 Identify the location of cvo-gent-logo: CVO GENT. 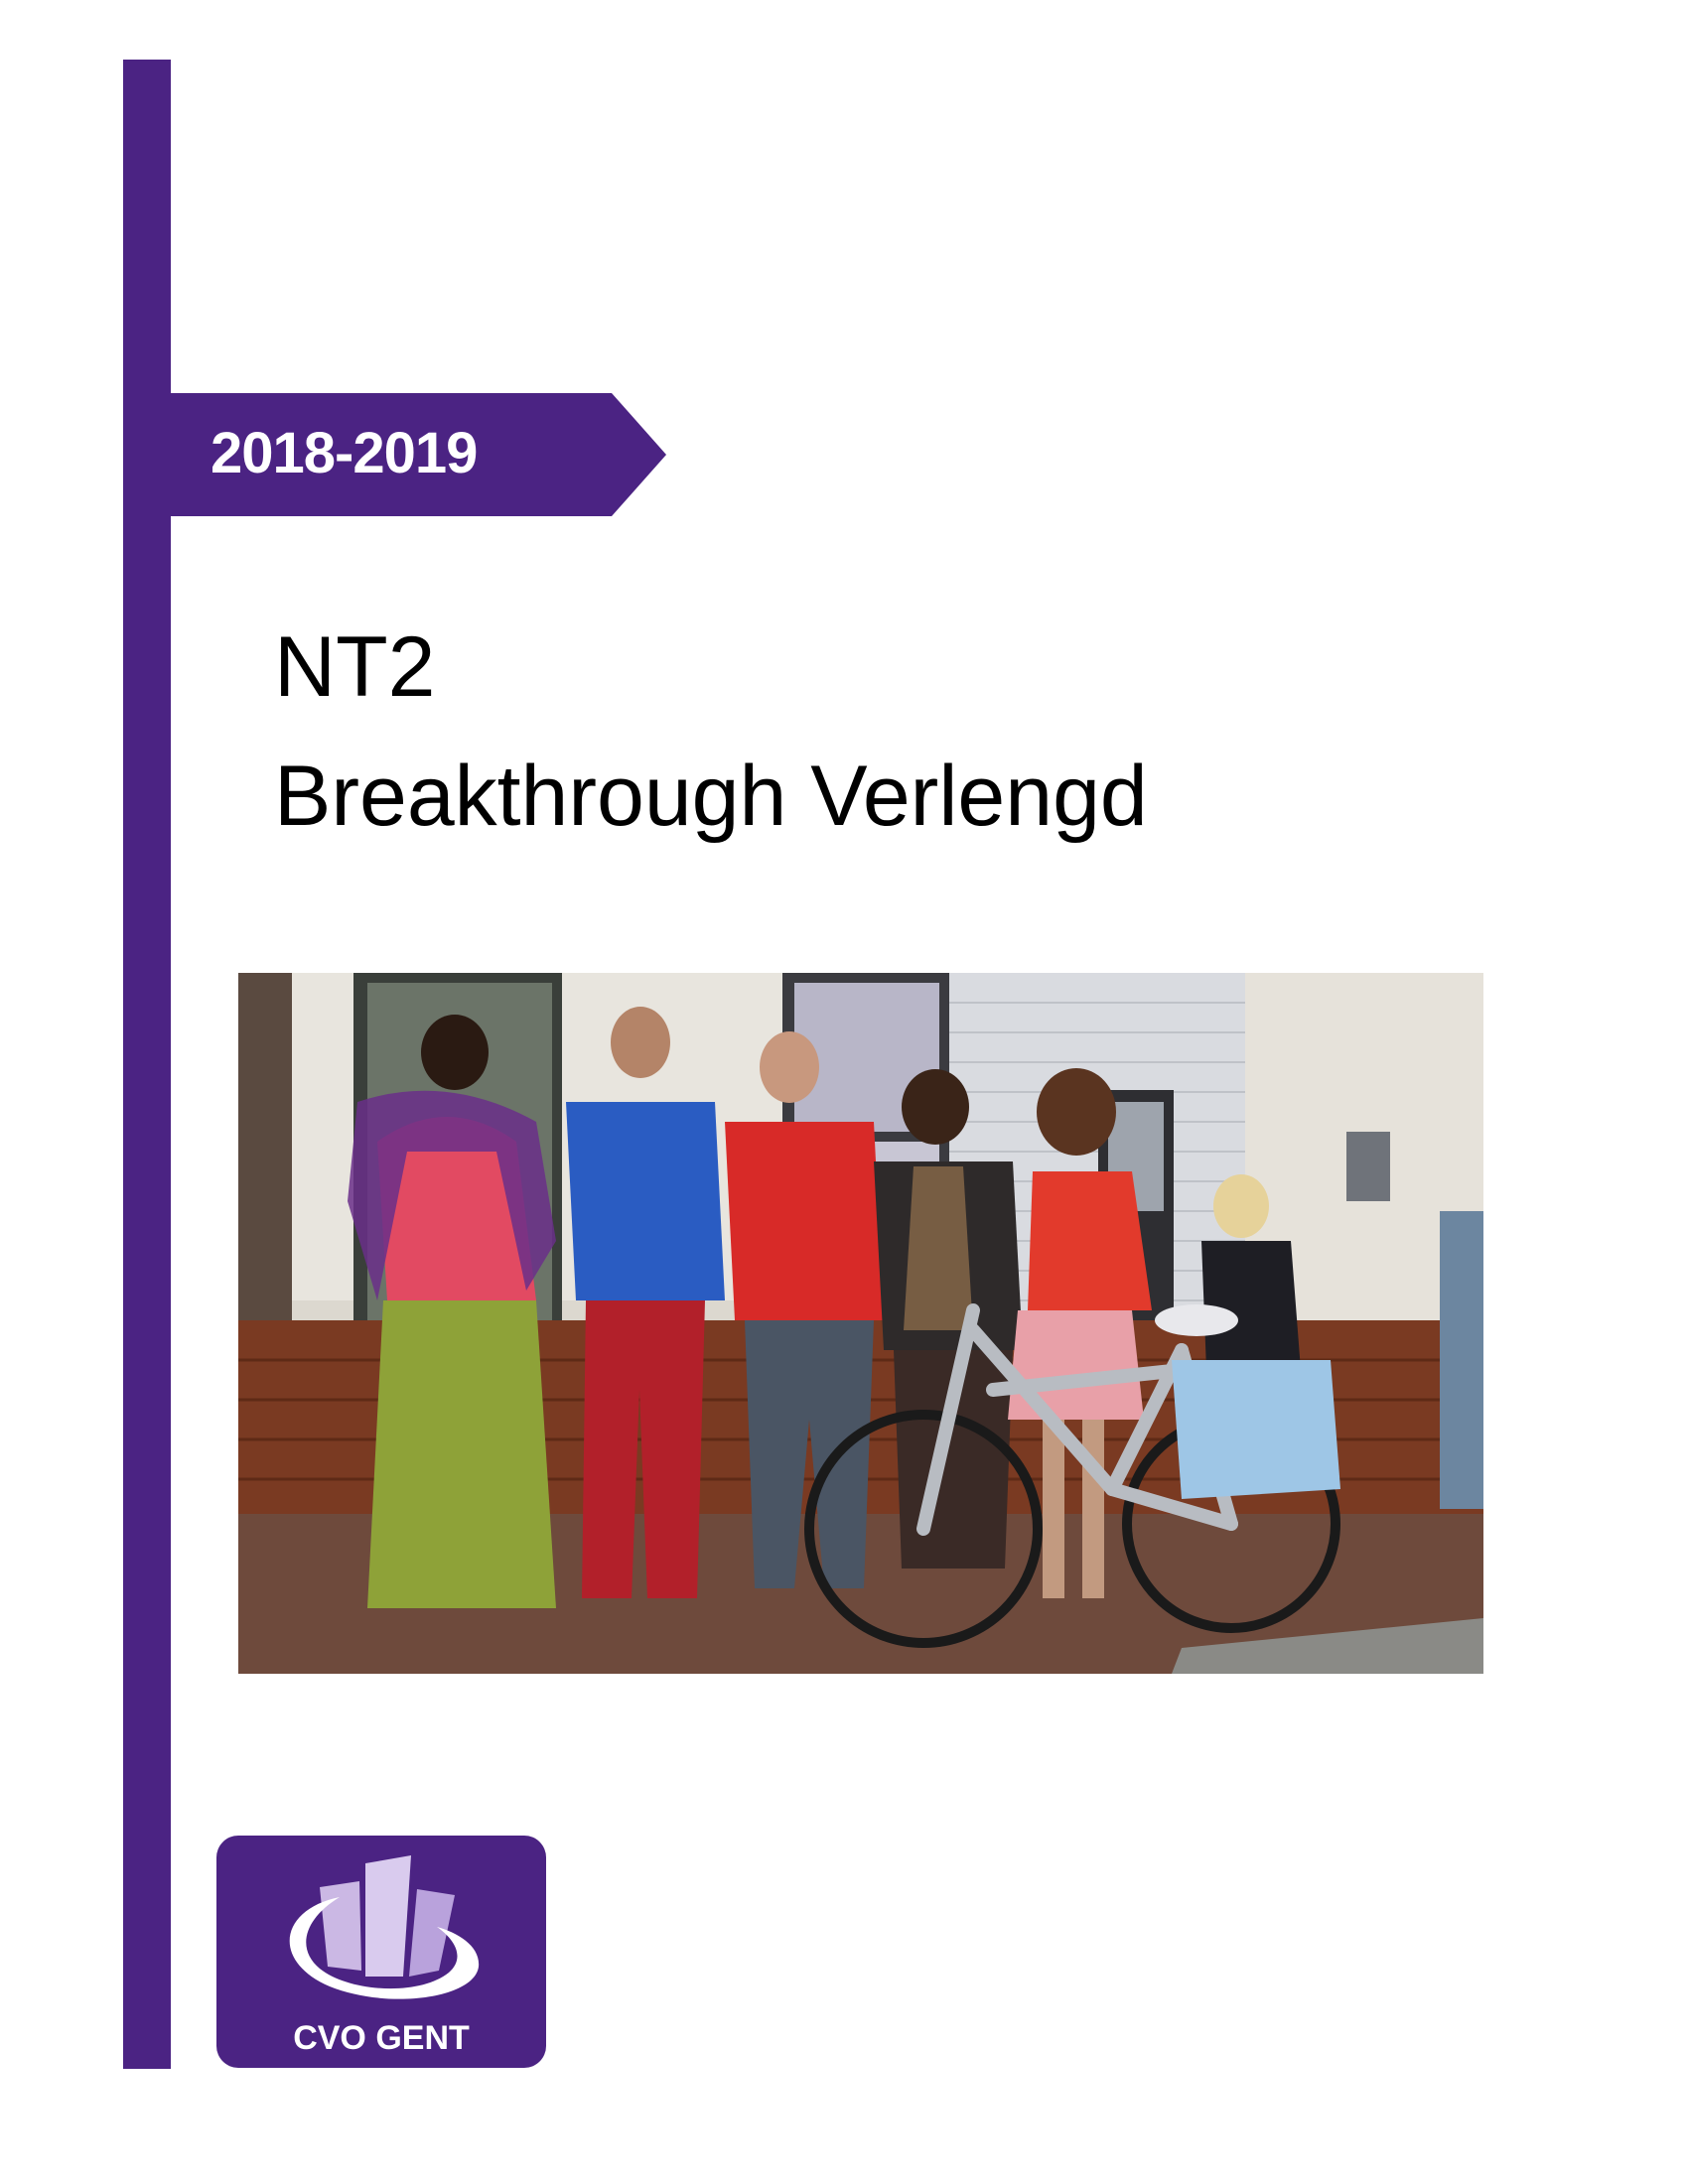
(381, 1952).